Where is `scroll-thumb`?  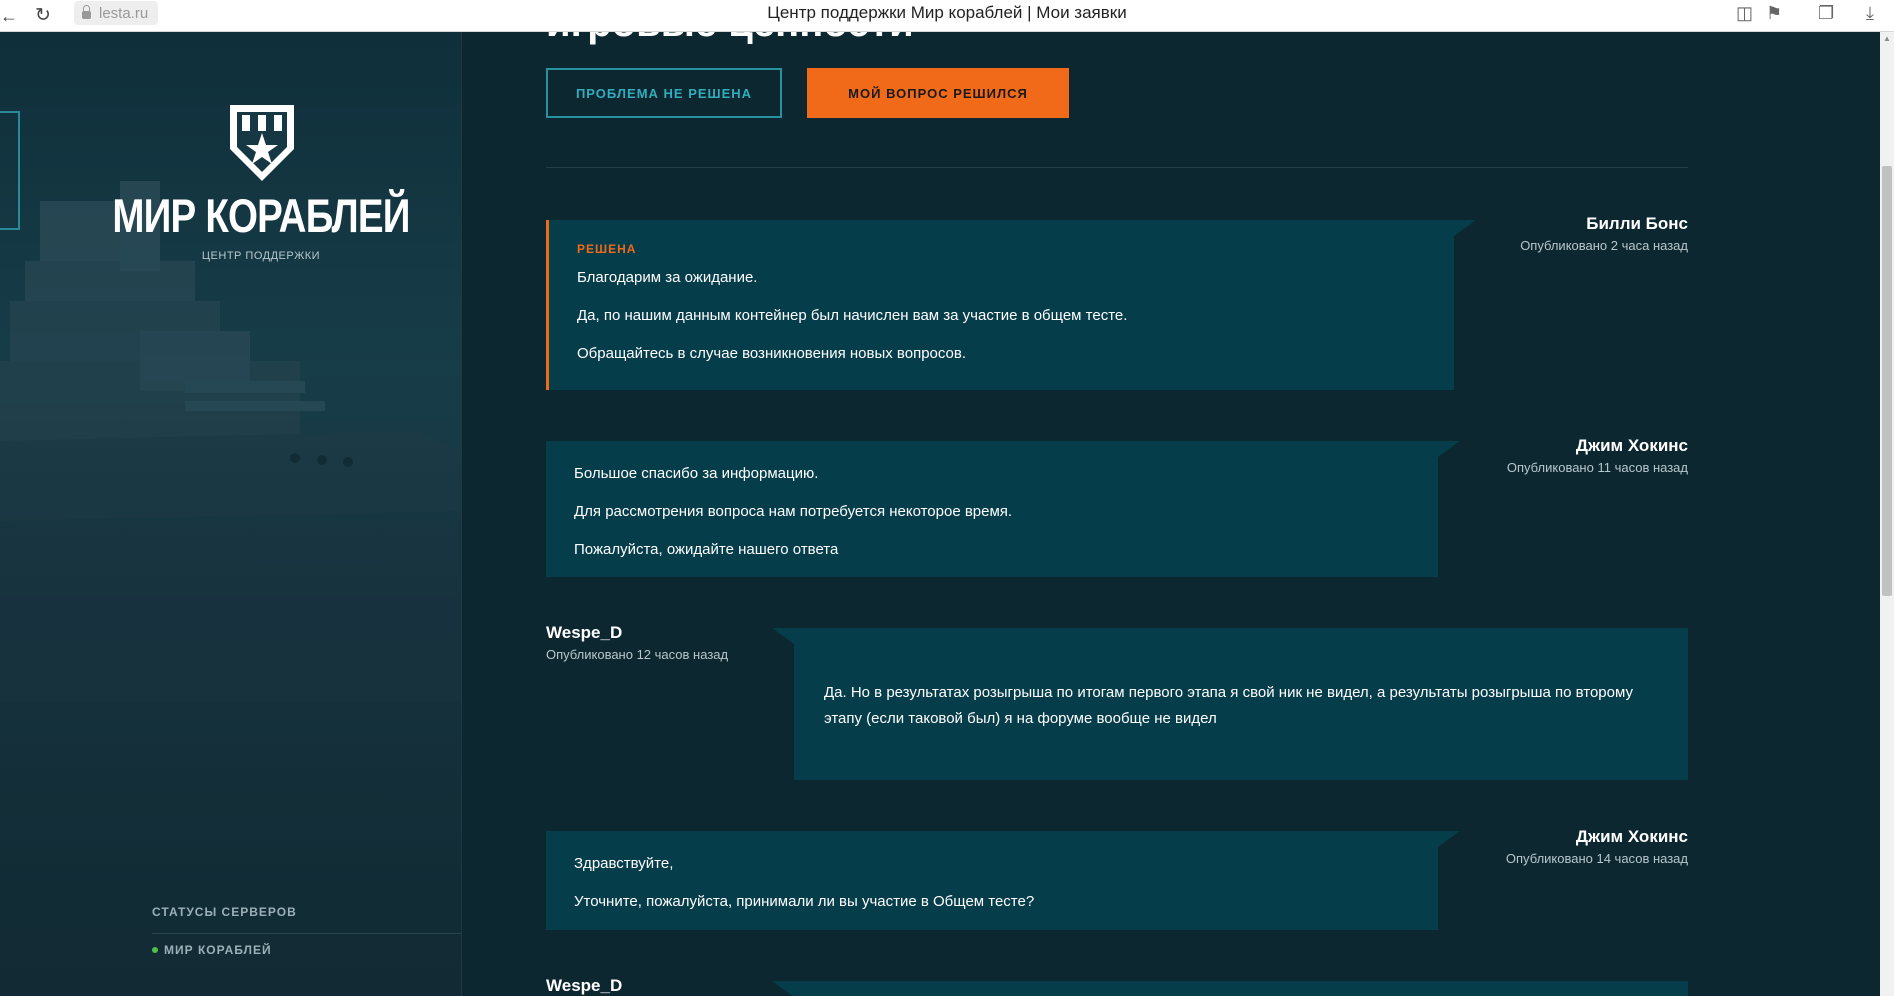
scroll-thumb is located at coordinates (1887, 381).